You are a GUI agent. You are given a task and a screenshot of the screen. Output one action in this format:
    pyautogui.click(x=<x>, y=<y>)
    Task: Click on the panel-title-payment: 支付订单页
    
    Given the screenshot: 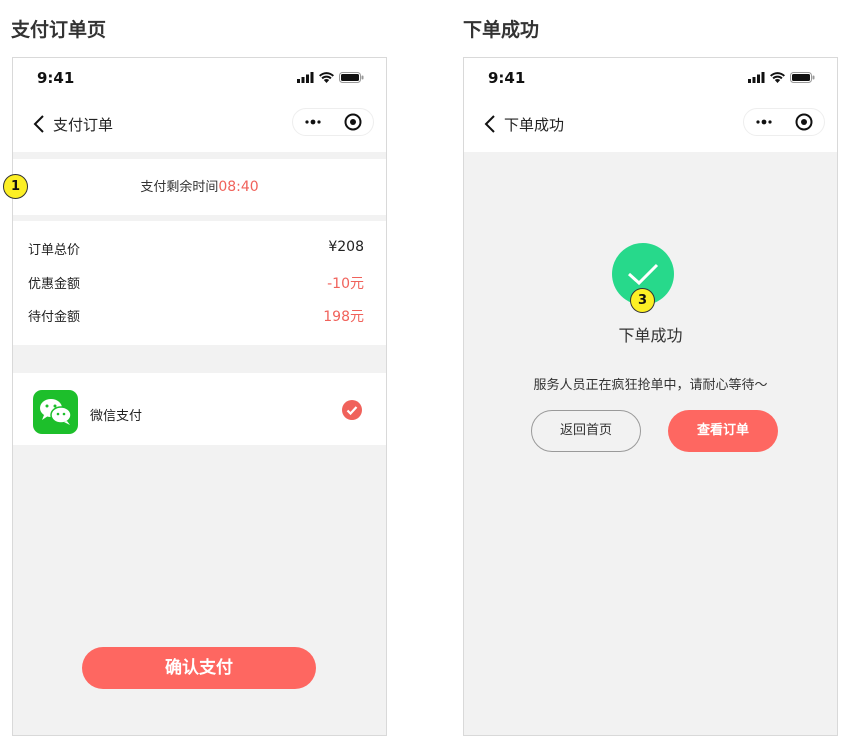 What is the action you would take?
    pyautogui.click(x=59, y=30)
    